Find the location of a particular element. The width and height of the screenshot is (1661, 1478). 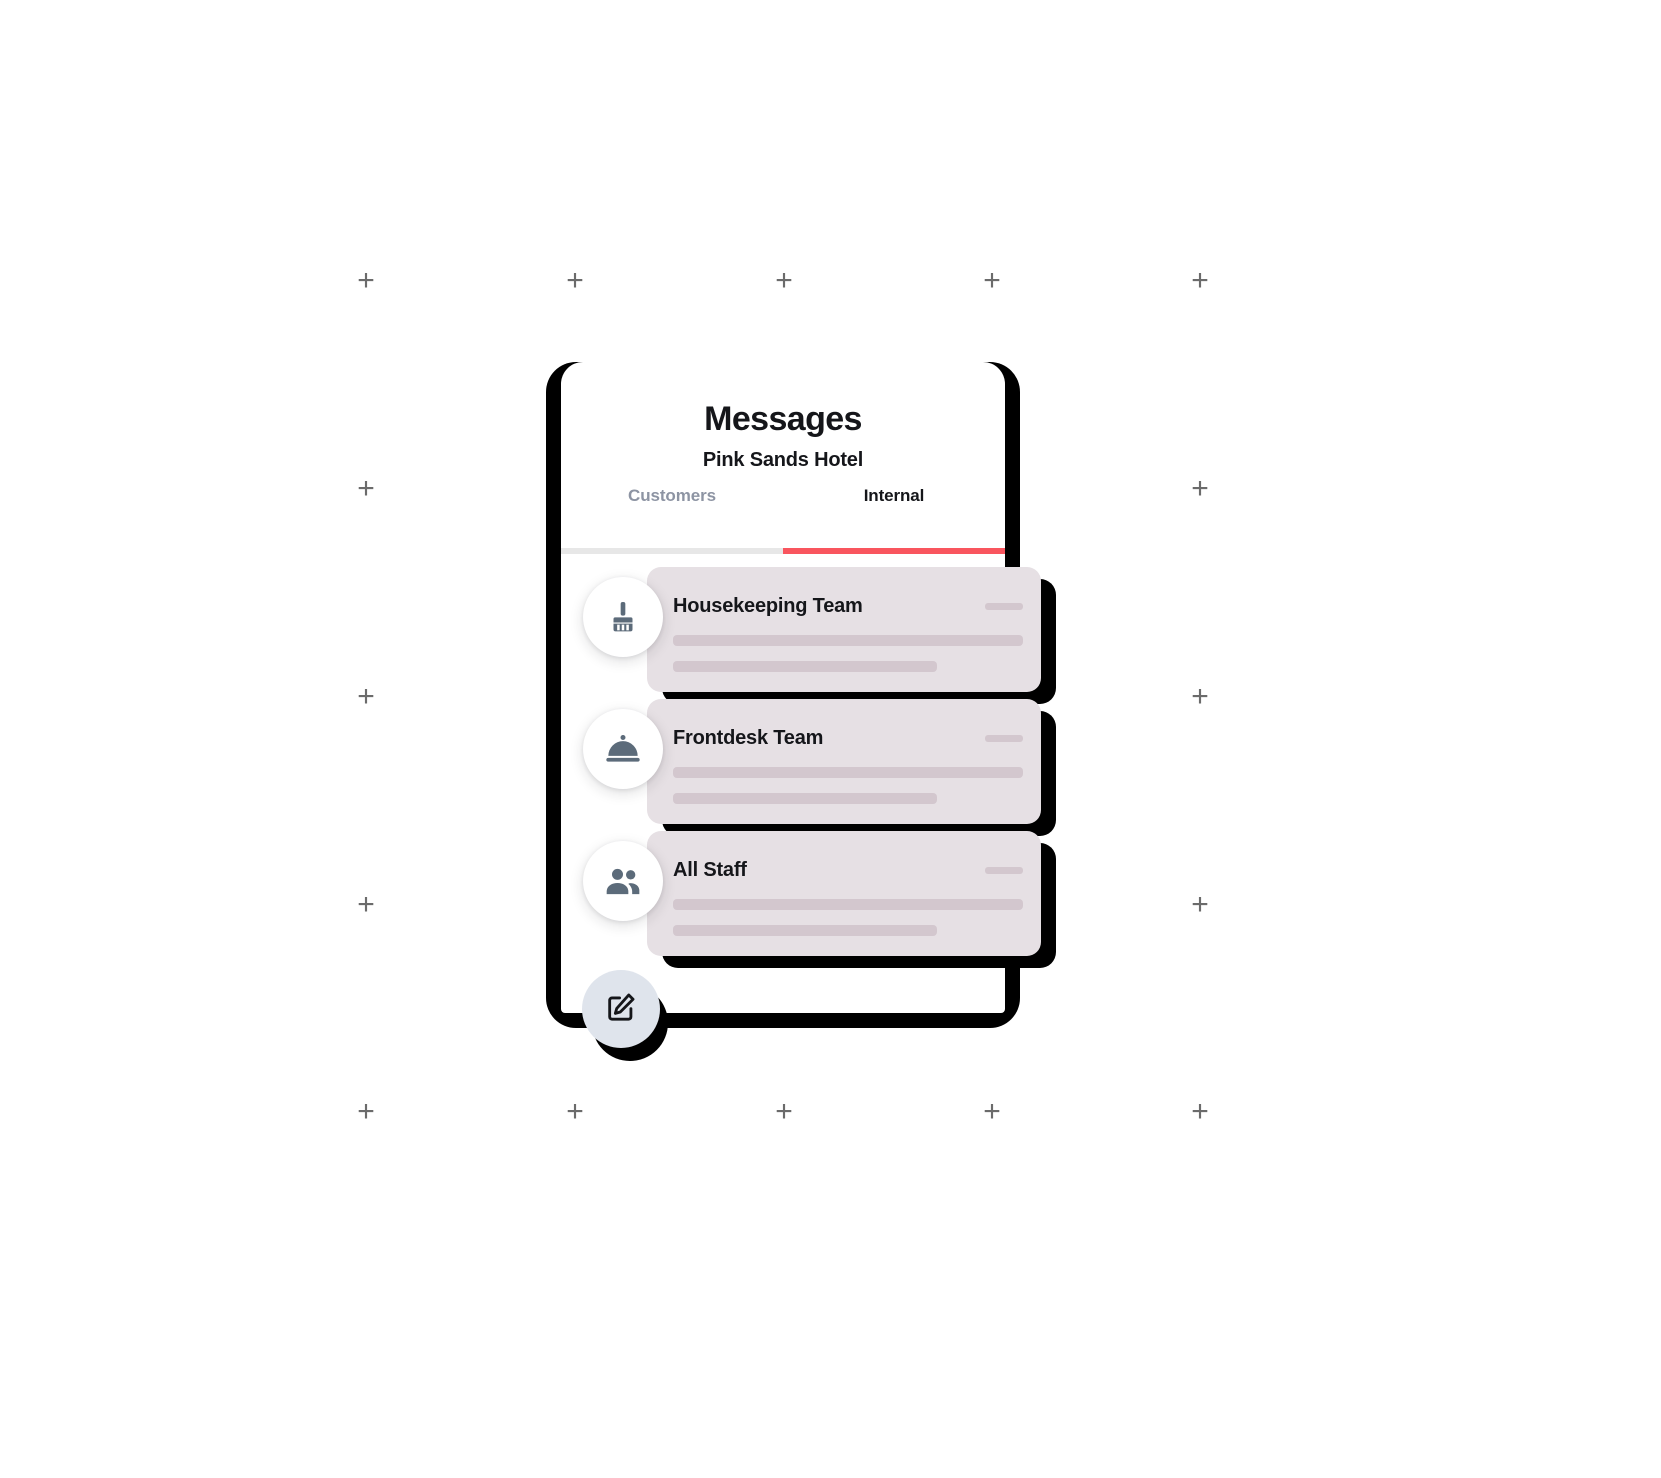

conversation-row: Housekeeping Team is located at coordinates (808, 633).